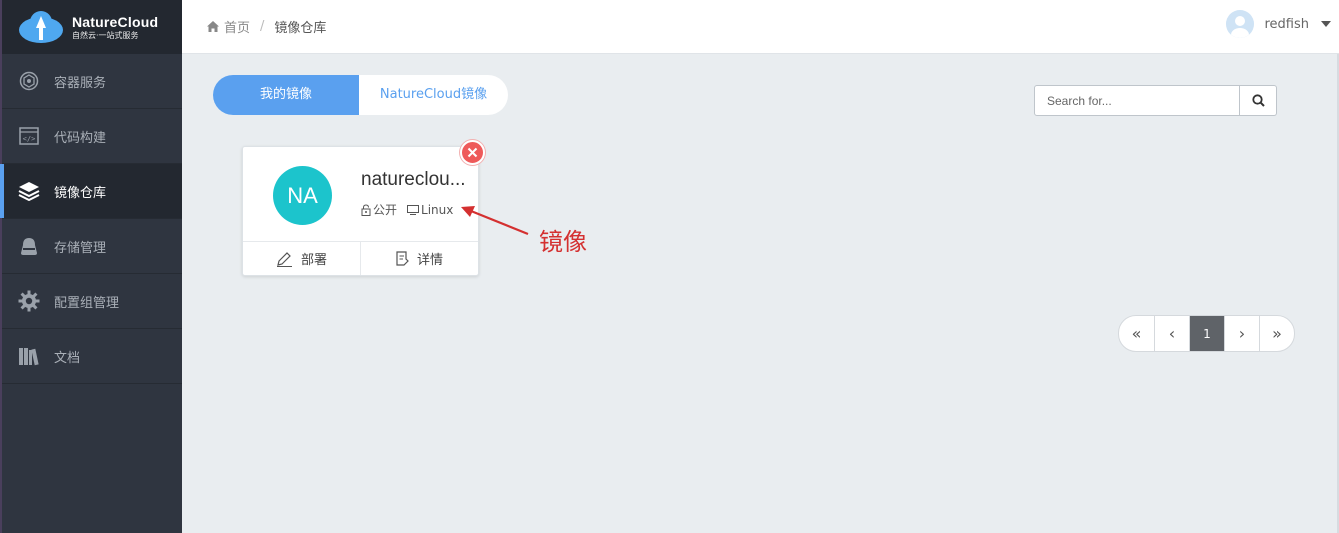  What do you see at coordinates (1171, 333) in the screenshot?
I see `page-prev-button: ‹` at bounding box center [1171, 333].